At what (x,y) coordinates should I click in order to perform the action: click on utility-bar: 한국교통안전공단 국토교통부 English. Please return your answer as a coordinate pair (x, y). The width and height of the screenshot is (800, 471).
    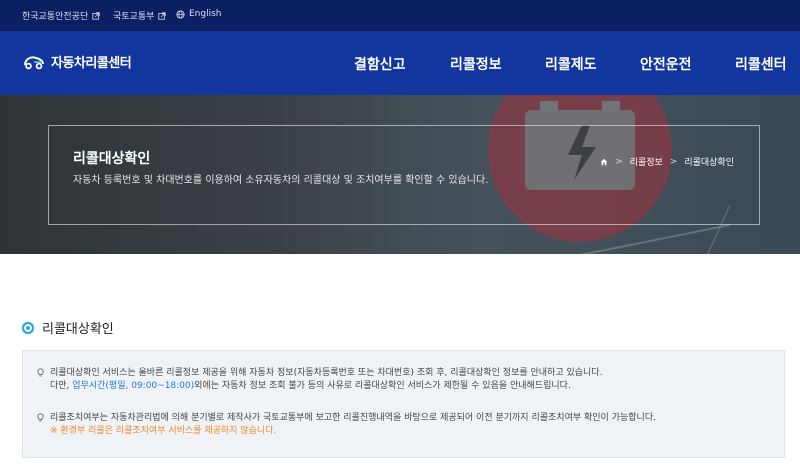
    Looking at the image, I should click on (400, 15).